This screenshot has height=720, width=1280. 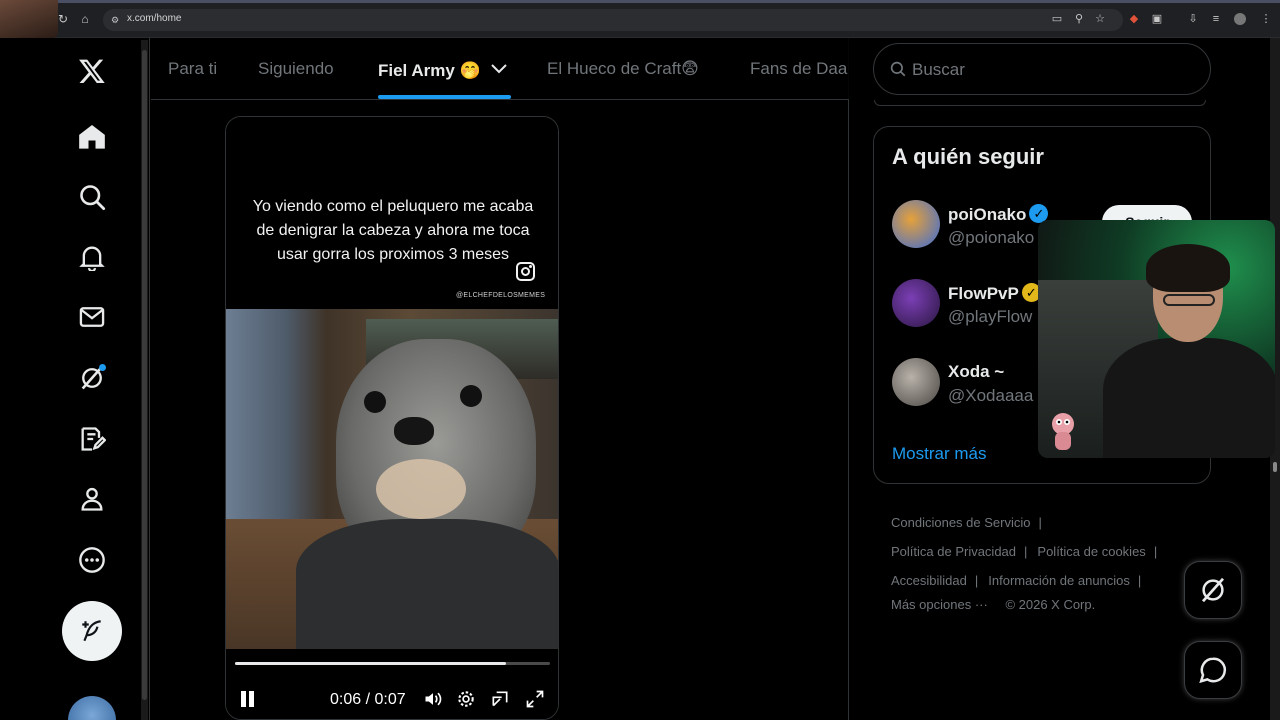 What do you see at coordinates (115, 20) in the screenshot?
I see `site-settings-icon: ⚙` at bounding box center [115, 20].